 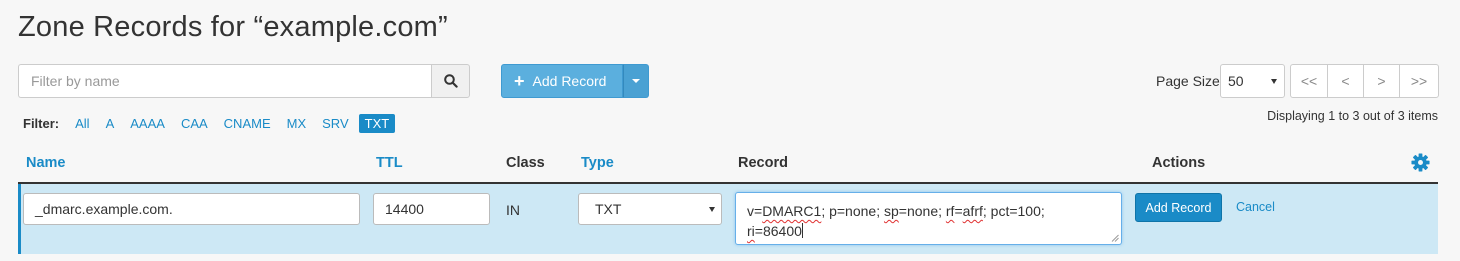 I want to click on record-text-segment: =none;, so click(x=922, y=211).